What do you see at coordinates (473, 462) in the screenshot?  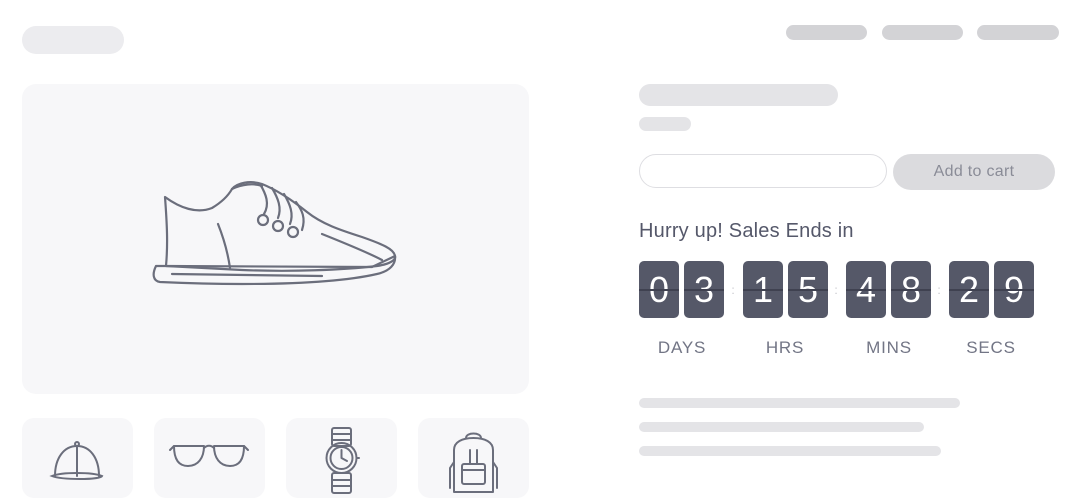 I see `backpack-icon` at bounding box center [473, 462].